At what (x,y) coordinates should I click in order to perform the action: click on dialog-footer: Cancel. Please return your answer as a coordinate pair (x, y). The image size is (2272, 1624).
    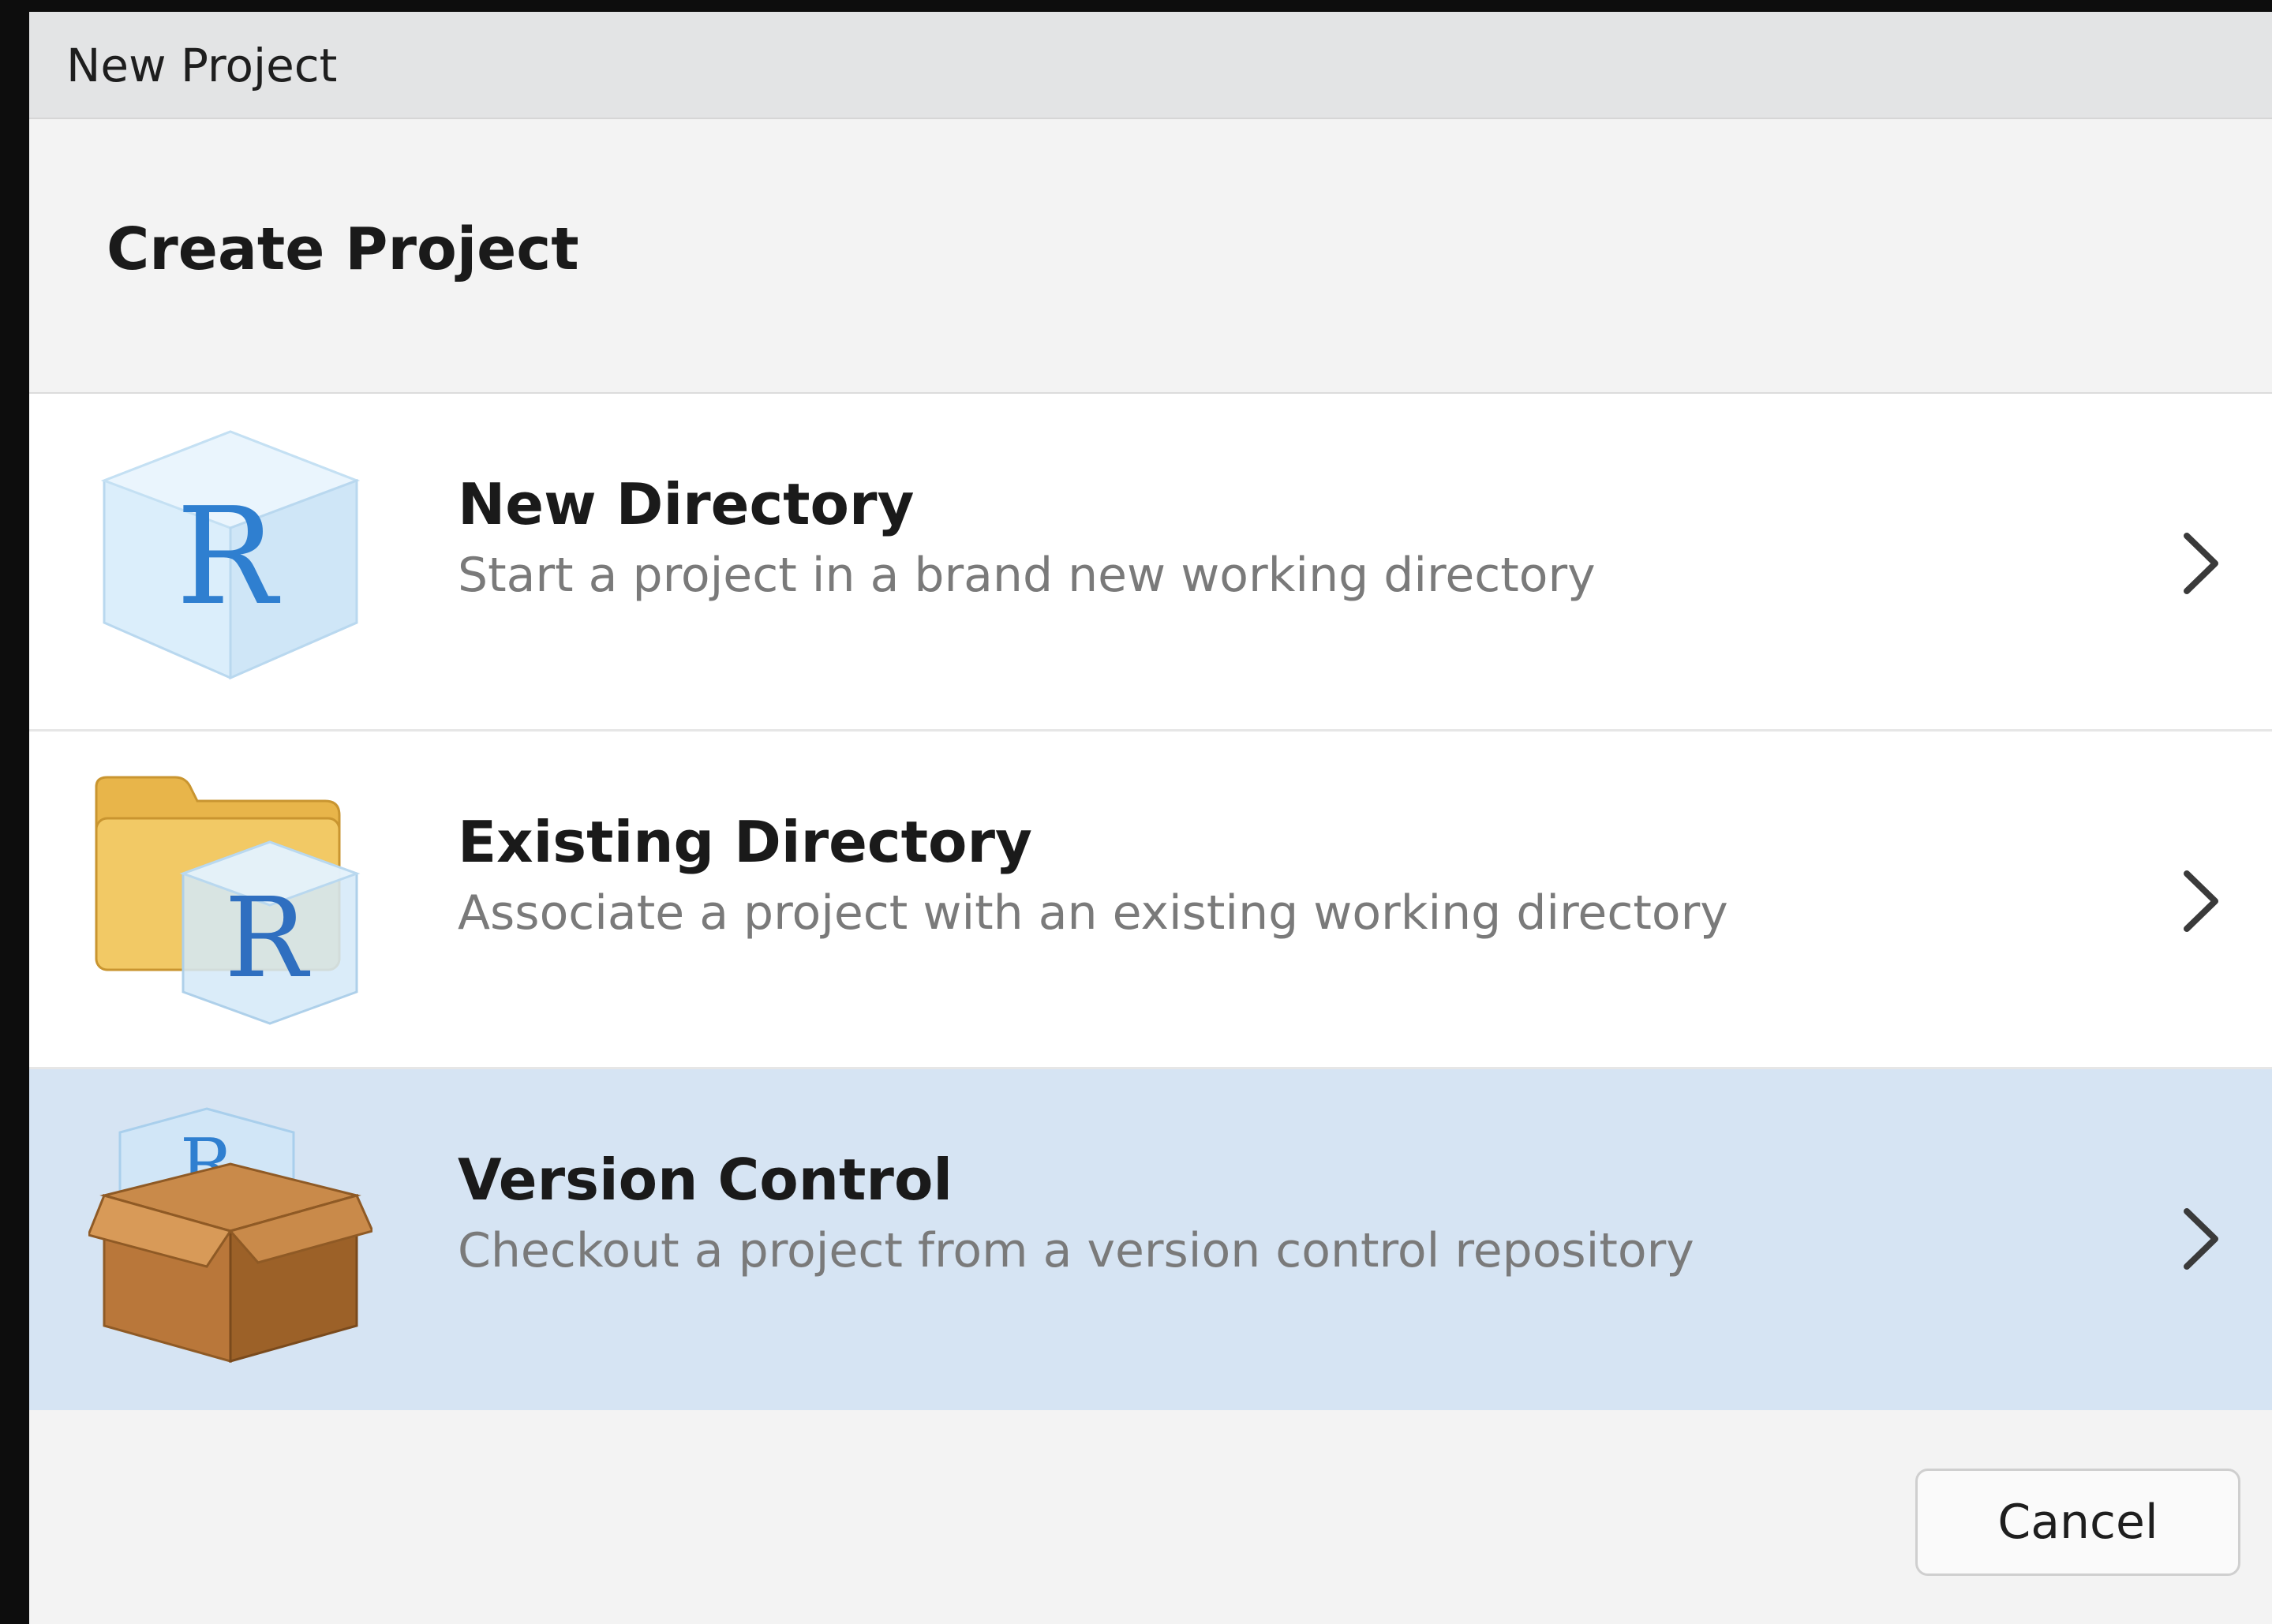
    Looking at the image, I should click on (1150, 1517).